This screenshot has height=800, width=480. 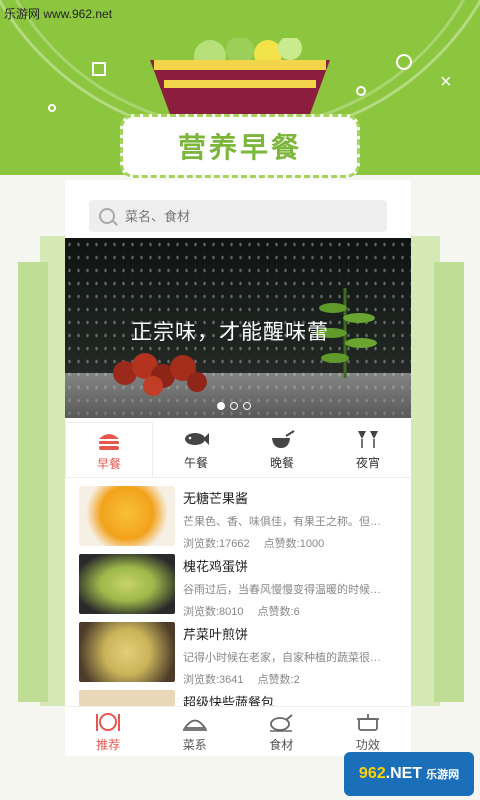 I want to click on plate-cutlery-icon, so click(x=108, y=721).